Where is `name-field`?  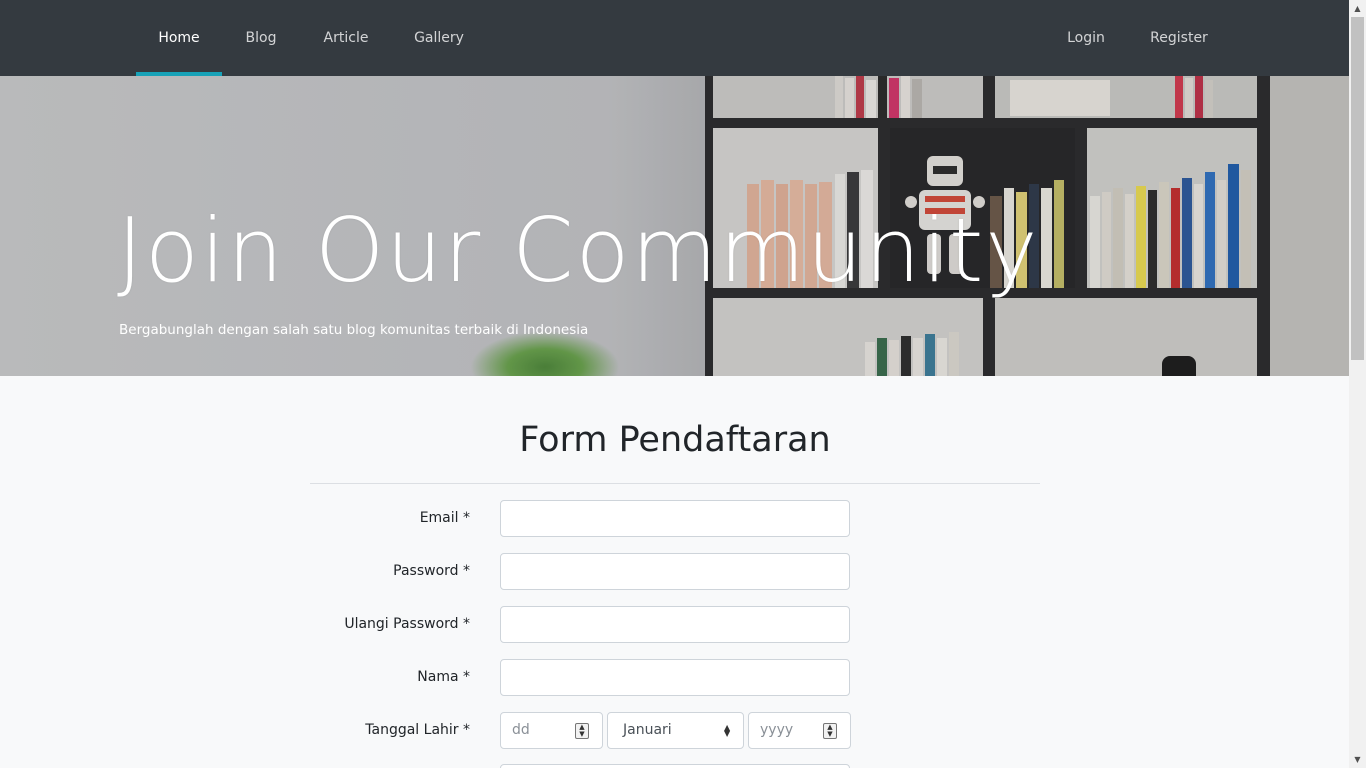
name-field is located at coordinates (675, 677).